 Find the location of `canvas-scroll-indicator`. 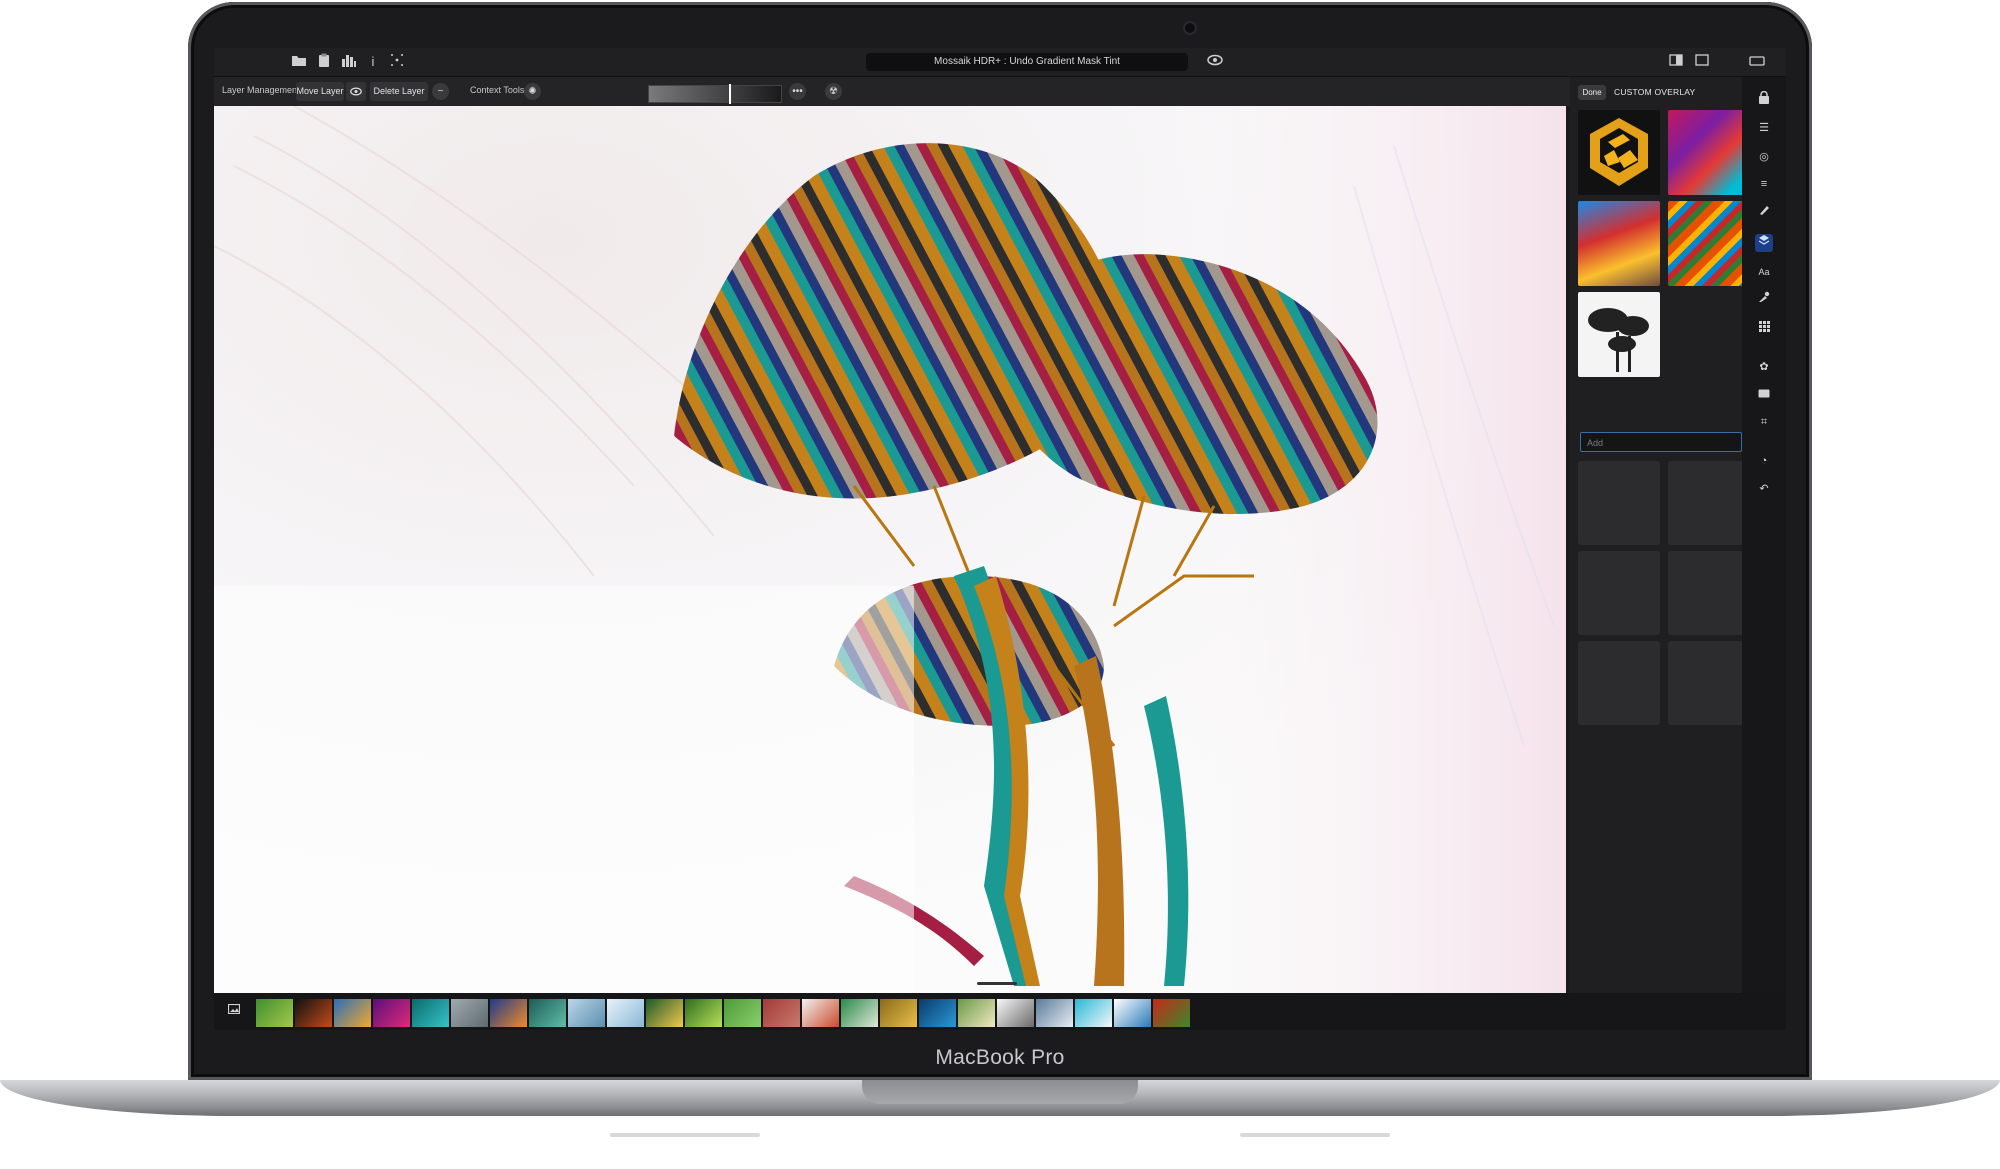

canvas-scroll-indicator is located at coordinates (997, 983).